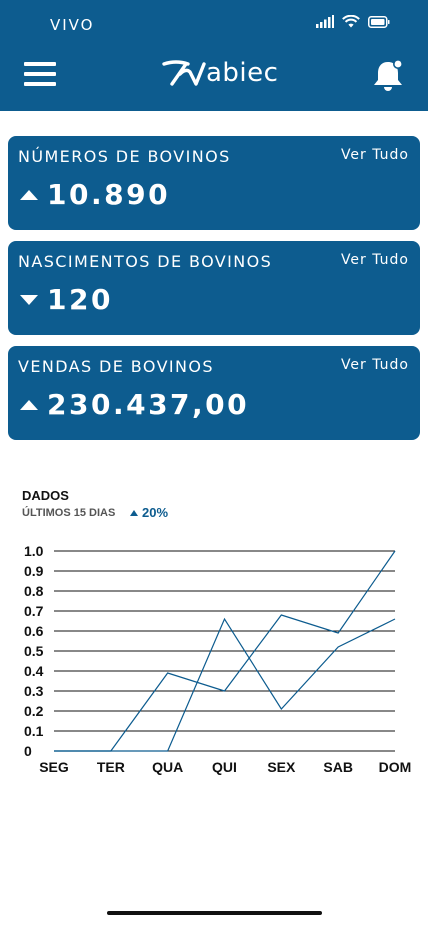 The width and height of the screenshot is (428, 926). Describe the element at coordinates (29, 299) in the screenshot. I see `trend-down-icon` at that location.